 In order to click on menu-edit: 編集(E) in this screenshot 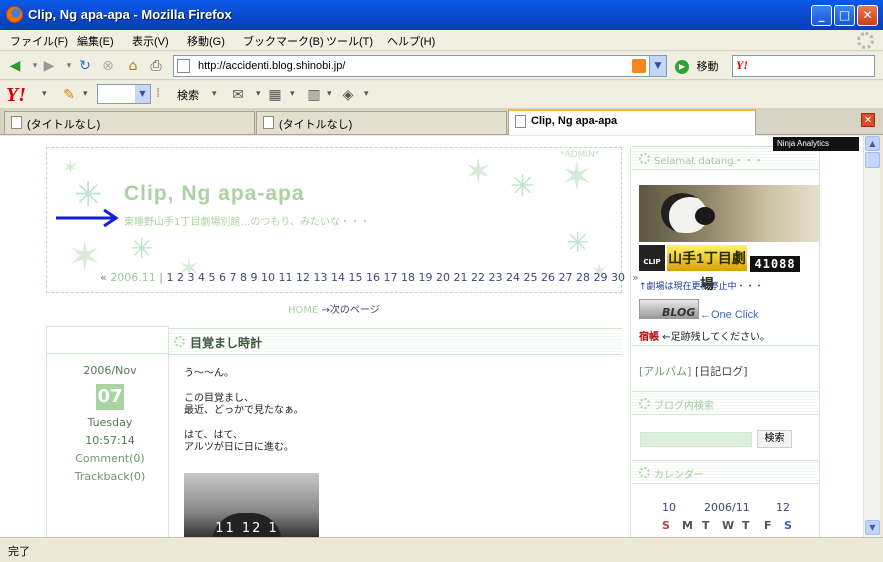, I will do `click(95, 41)`.